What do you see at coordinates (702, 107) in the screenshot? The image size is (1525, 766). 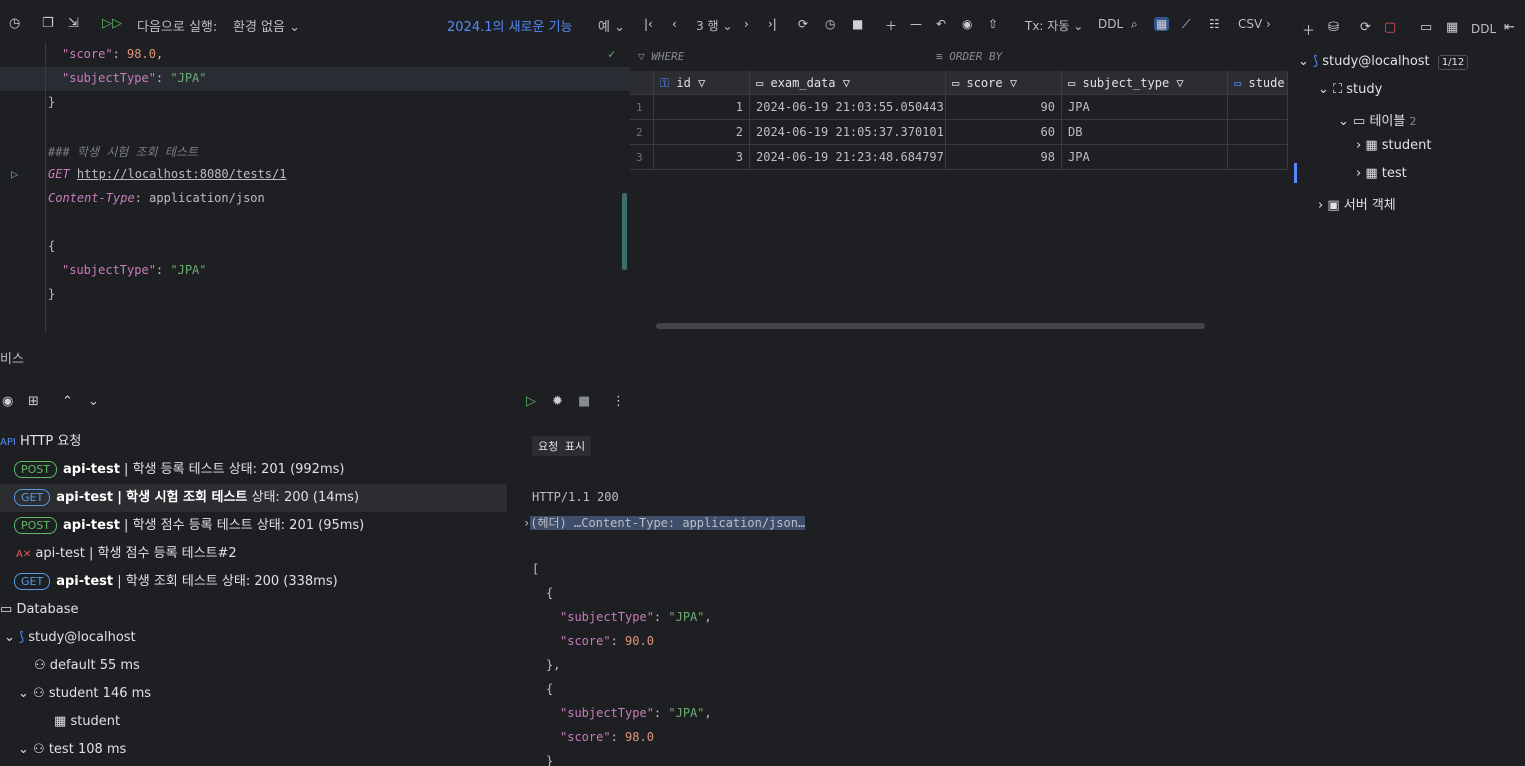 I see `cell-id: 1` at bounding box center [702, 107].